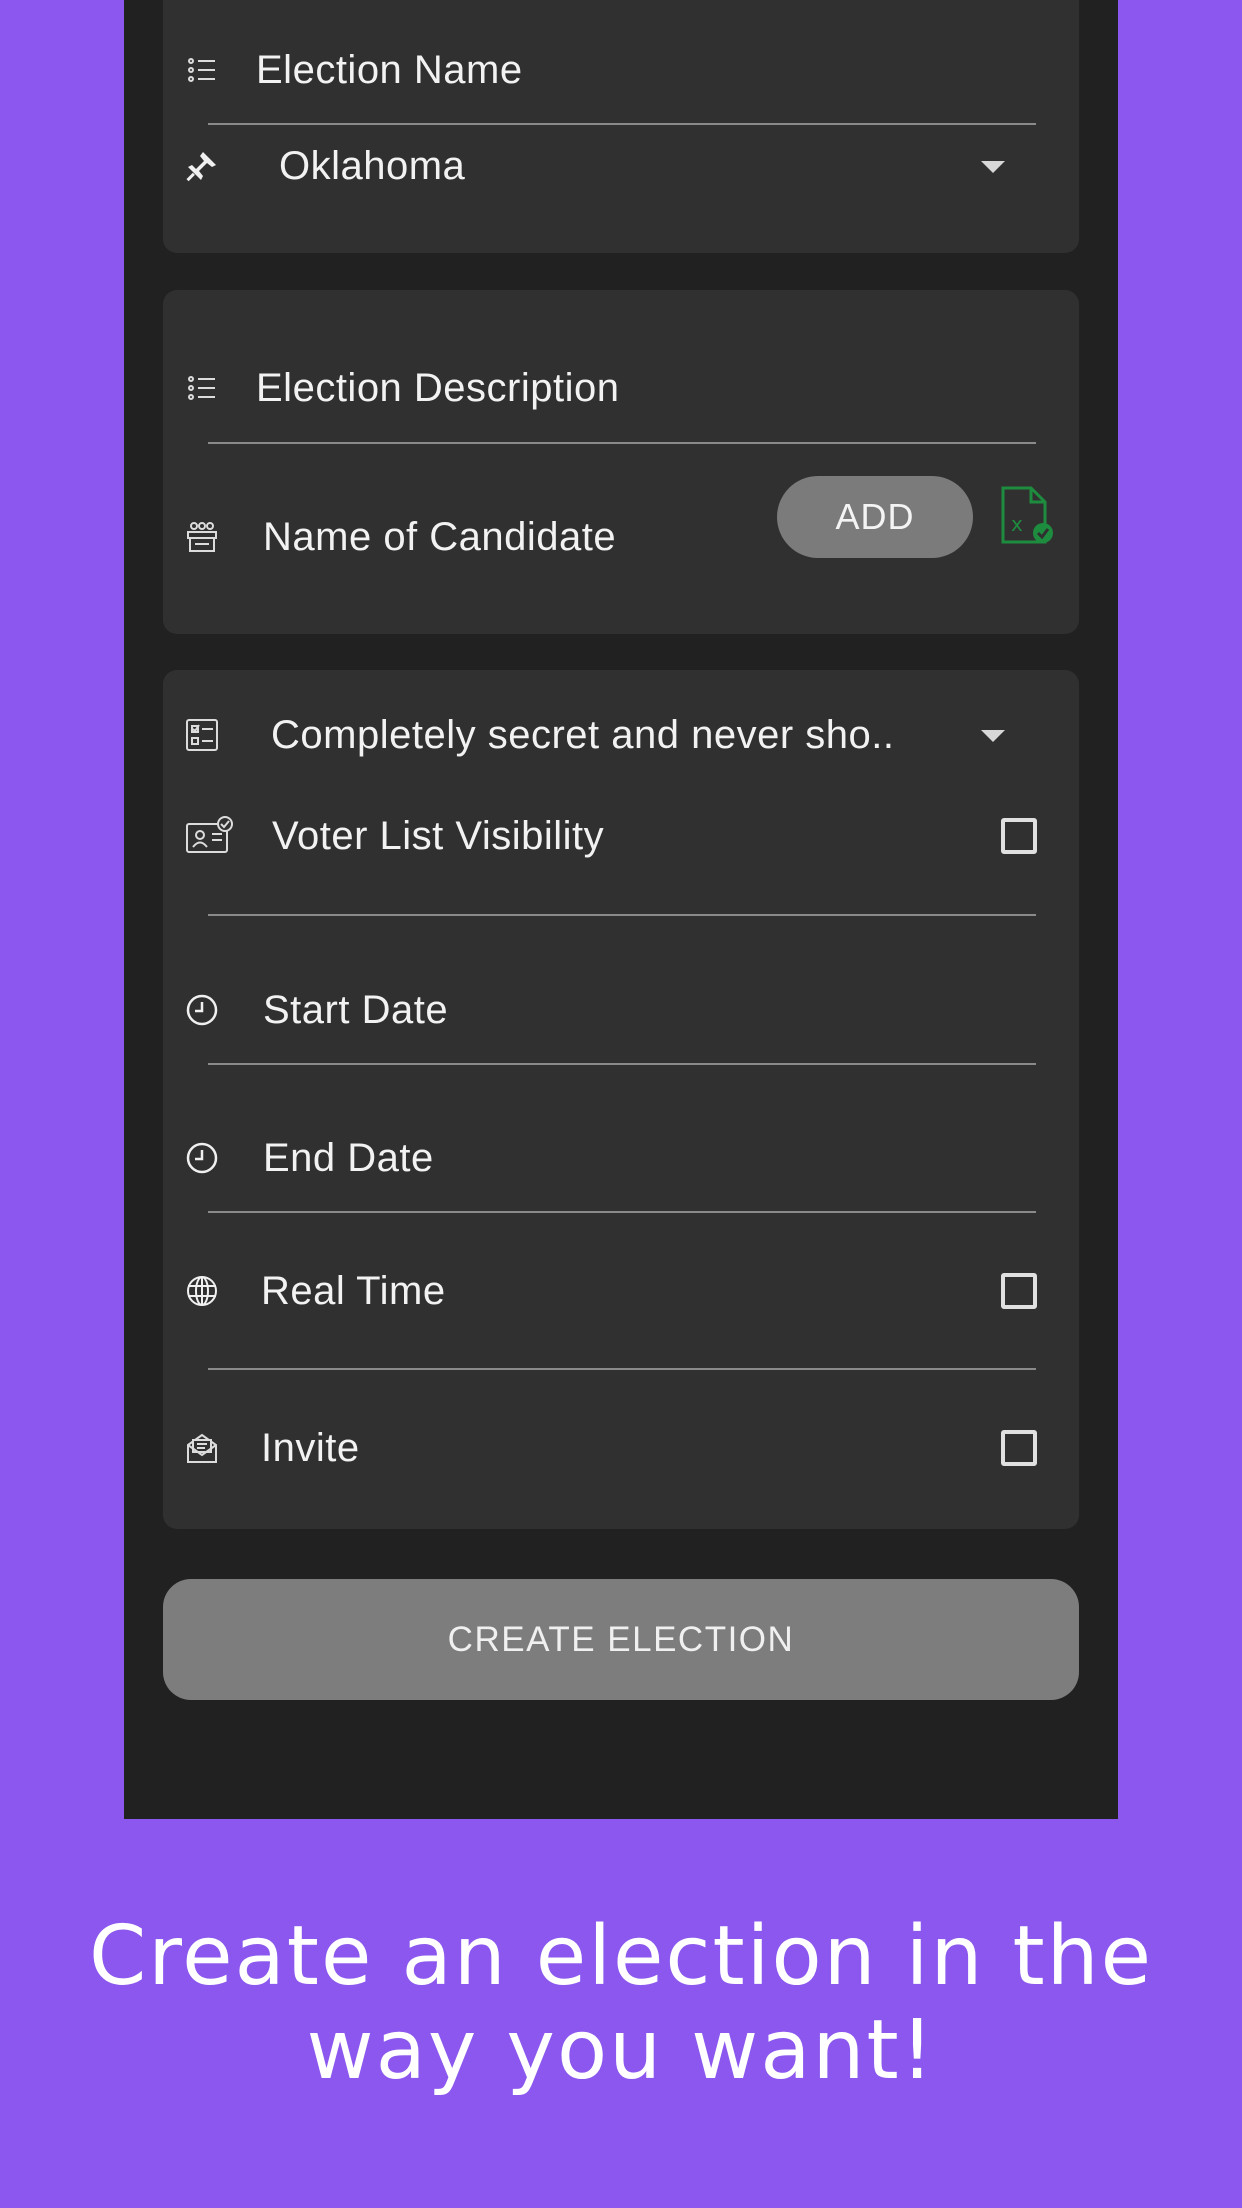 This screenshot has width=1242, height=2208. I want to click on end-date-field: End Date, so click(348, 1158).